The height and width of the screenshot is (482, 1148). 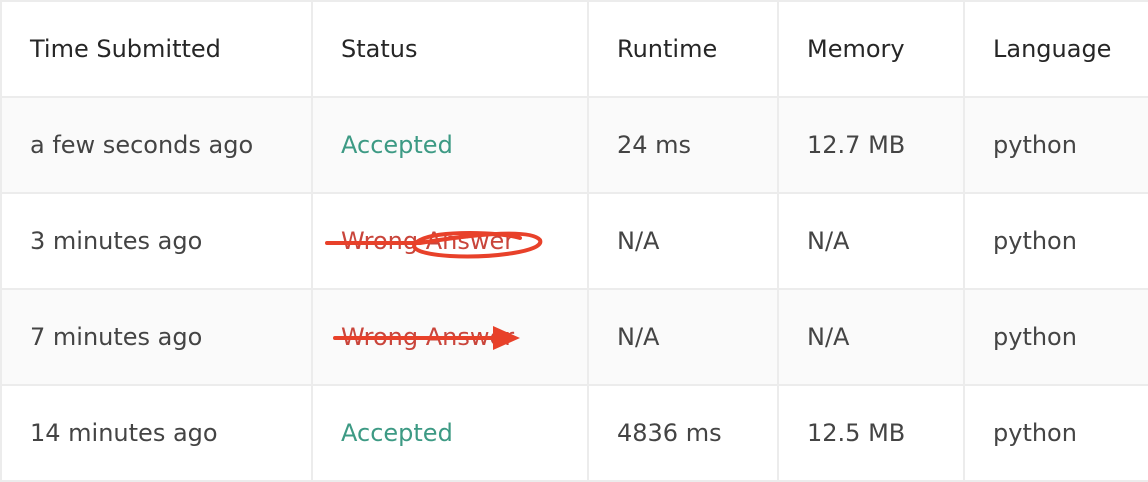 I want to click on header-memory: Memory, so click(x=871, y=49).